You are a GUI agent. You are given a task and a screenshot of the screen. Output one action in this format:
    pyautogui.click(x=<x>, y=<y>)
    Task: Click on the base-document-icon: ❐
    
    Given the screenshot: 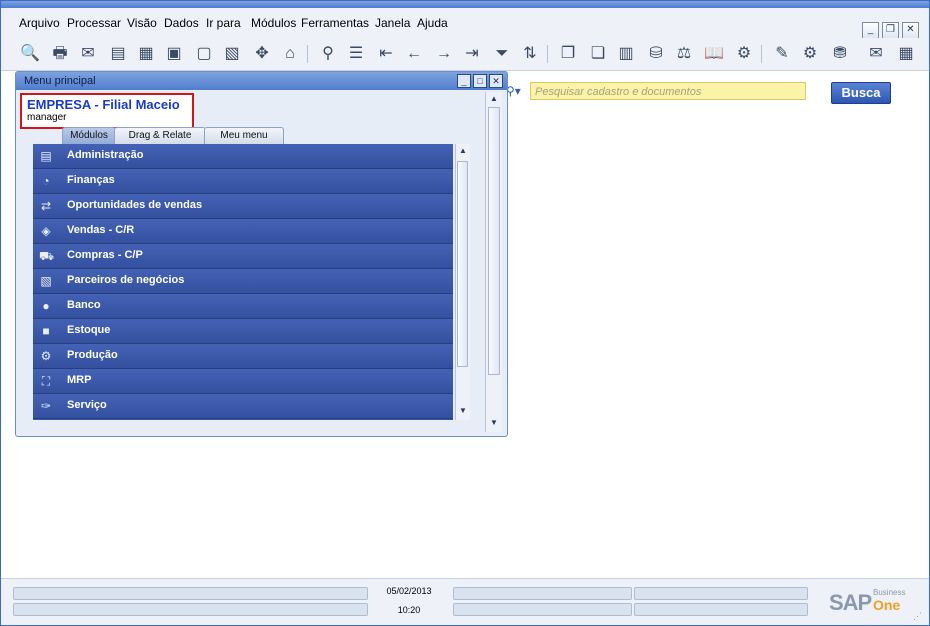 What is the action you would take?
    pyautogui.click(x=568, y=54)
    